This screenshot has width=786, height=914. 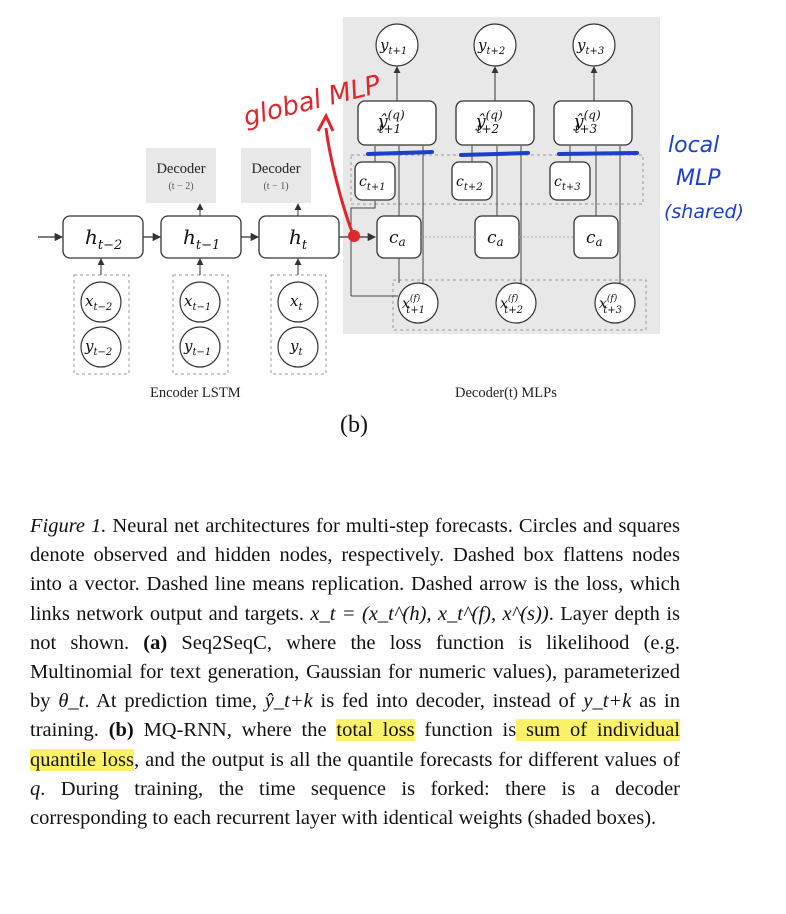 What do you see at coordinates (298, 239) in the screenshot?
I see `hidden-label-t: ht` at bounding box center [298, 239].